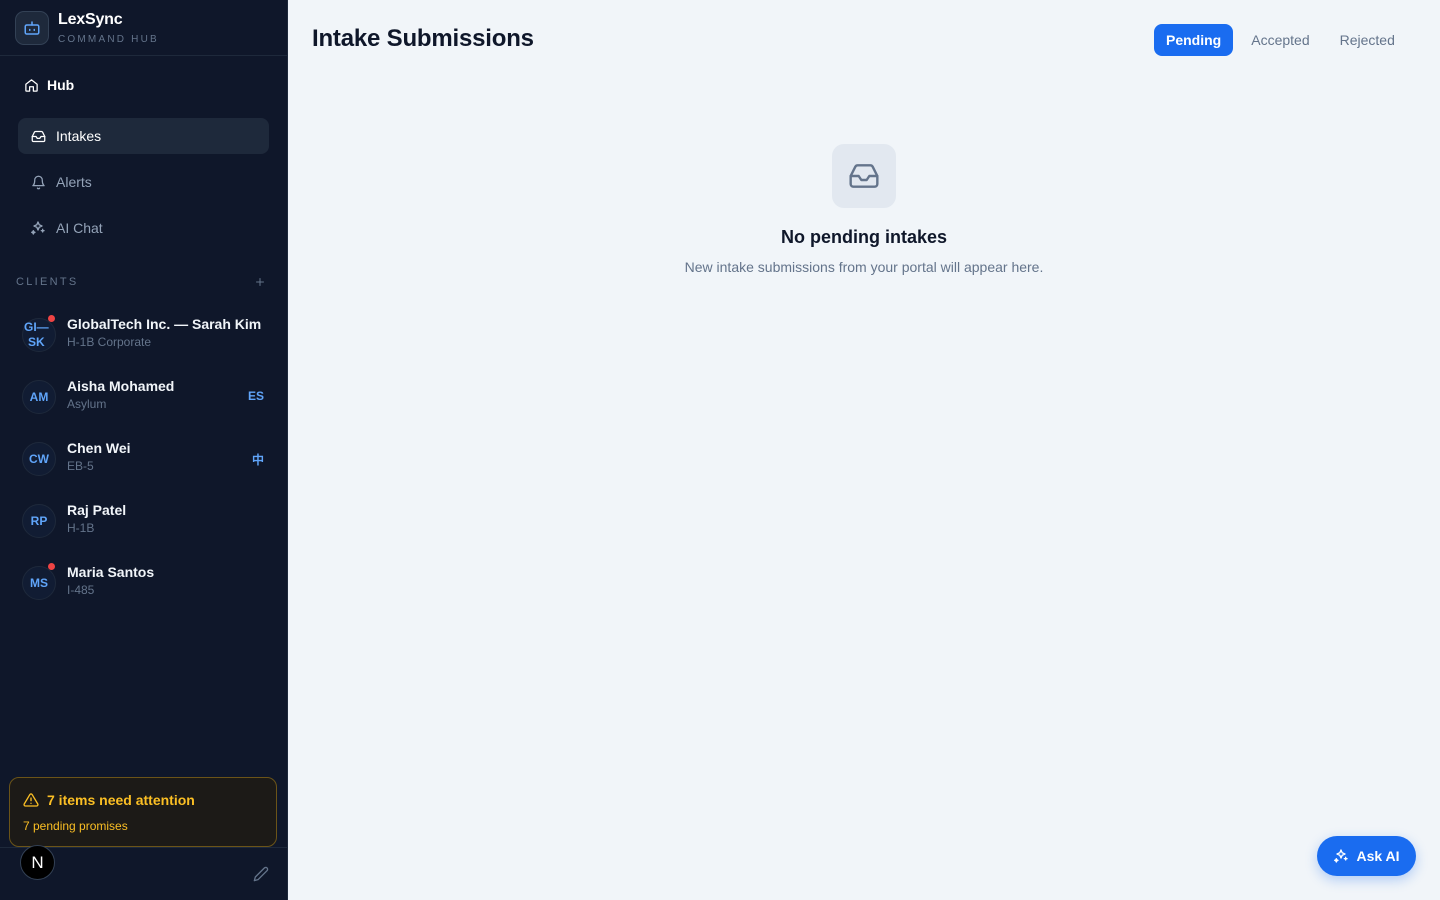  I want to click on client-name: GlobalTech Inc. — Sarah Kim, so click(164, 324).